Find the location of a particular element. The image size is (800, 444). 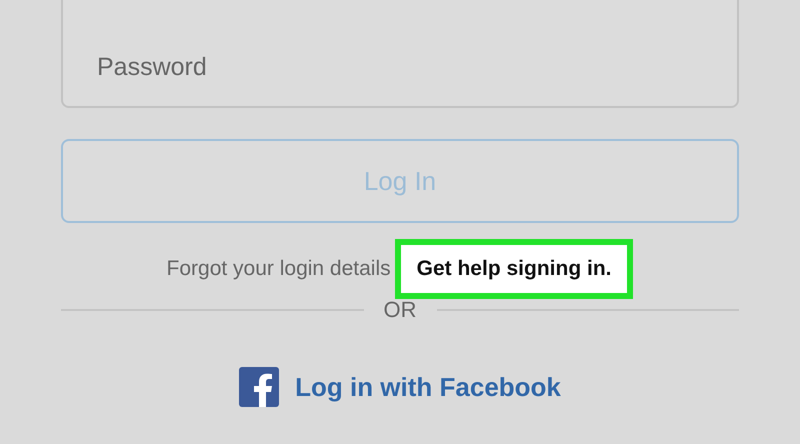

facebook-icon is located at coordinates (259, 387).